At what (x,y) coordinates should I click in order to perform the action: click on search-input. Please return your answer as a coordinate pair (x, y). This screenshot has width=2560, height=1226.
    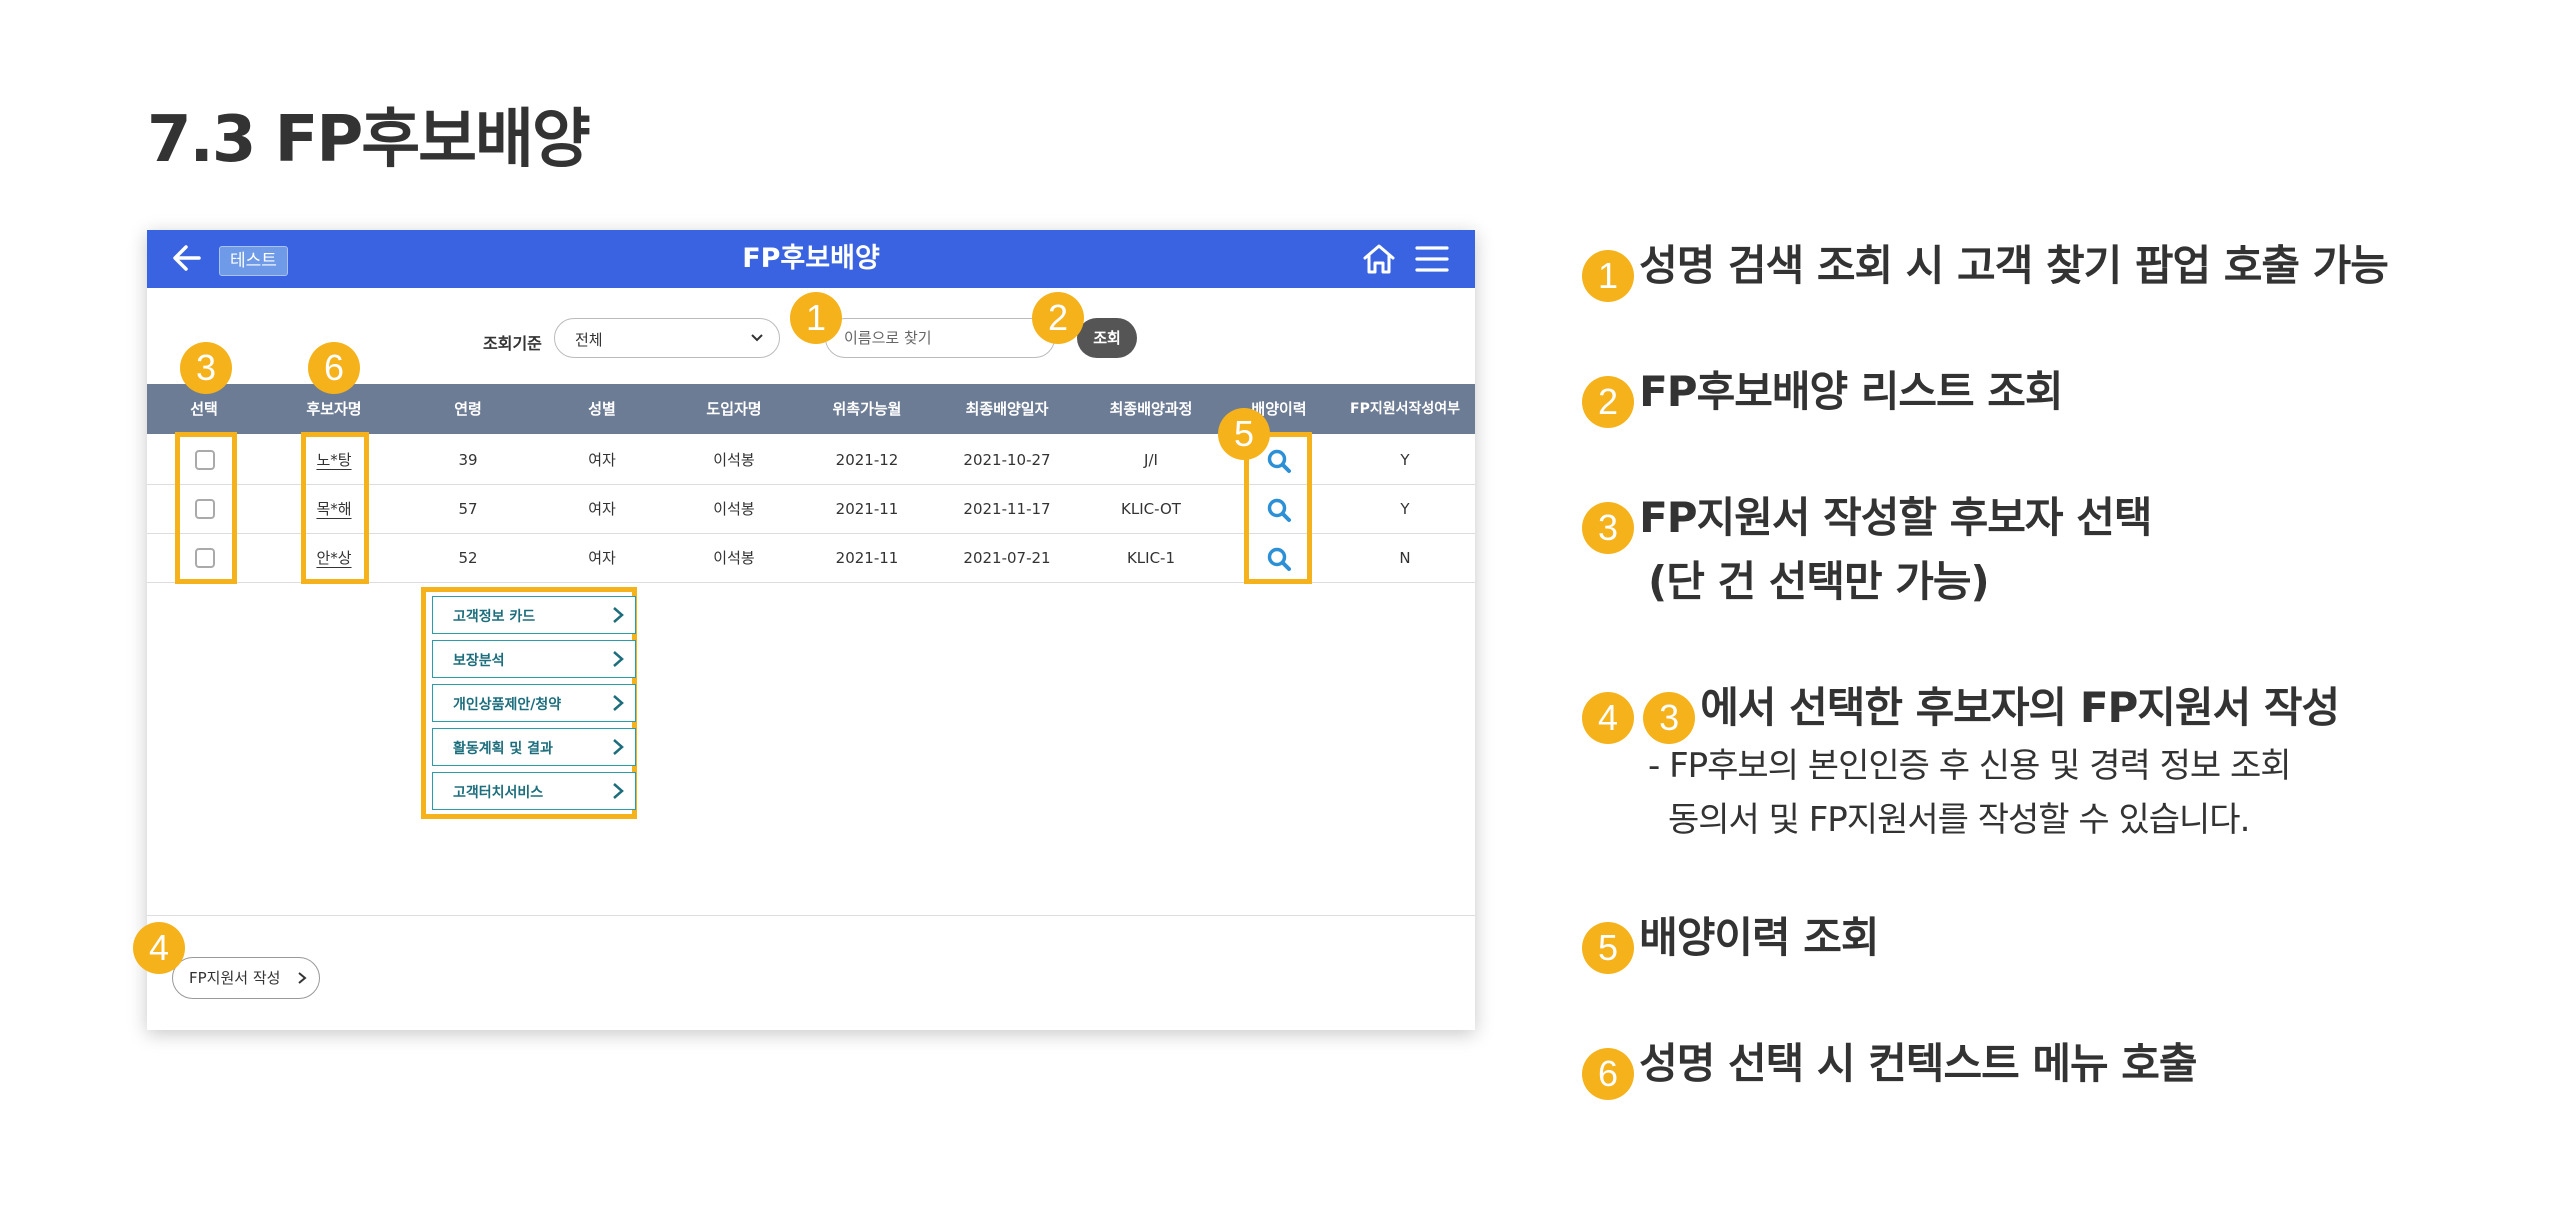
    Looking at the image, I should click on (940, 338).